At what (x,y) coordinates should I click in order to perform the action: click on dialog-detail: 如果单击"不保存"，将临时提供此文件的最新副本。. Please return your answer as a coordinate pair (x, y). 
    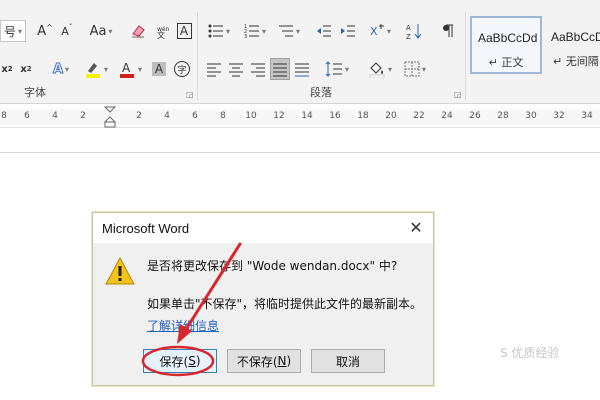
    Looking at the image, I should click on (285, 304).